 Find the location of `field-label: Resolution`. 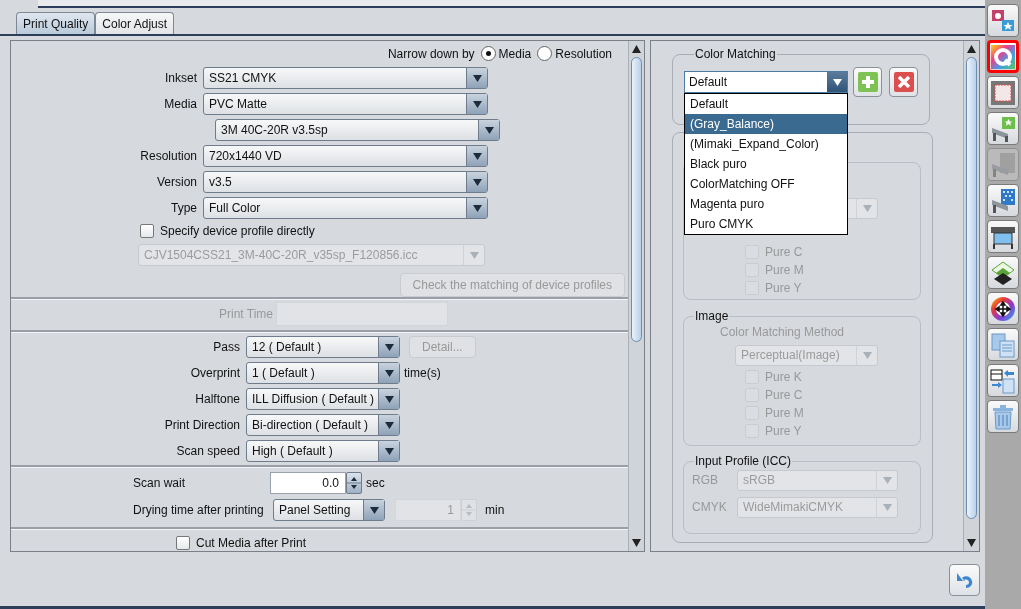

field-label: Resolution is located at coordinates (168, 156).